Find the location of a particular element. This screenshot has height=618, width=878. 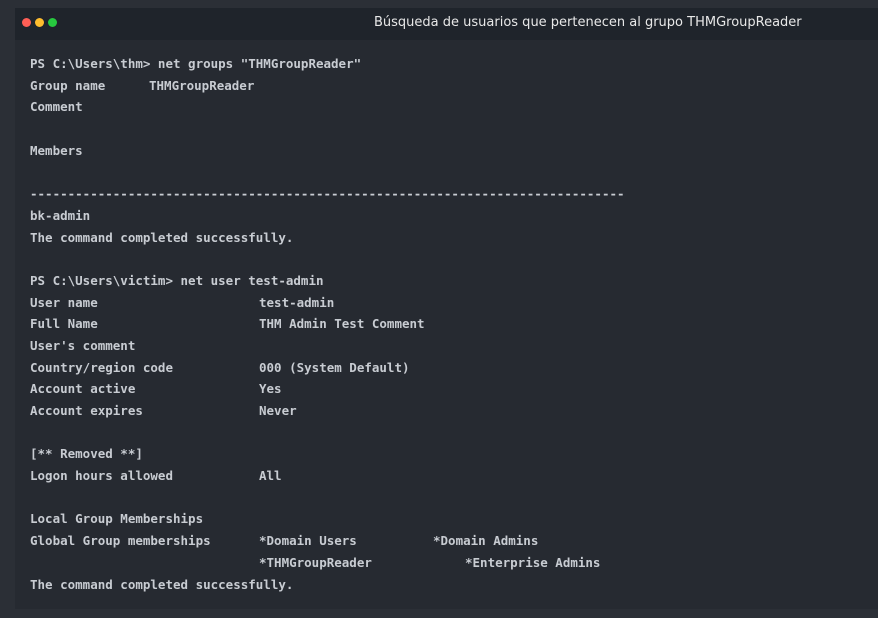

output-line: Local Group Memberships is located at coordinates (451, 519).